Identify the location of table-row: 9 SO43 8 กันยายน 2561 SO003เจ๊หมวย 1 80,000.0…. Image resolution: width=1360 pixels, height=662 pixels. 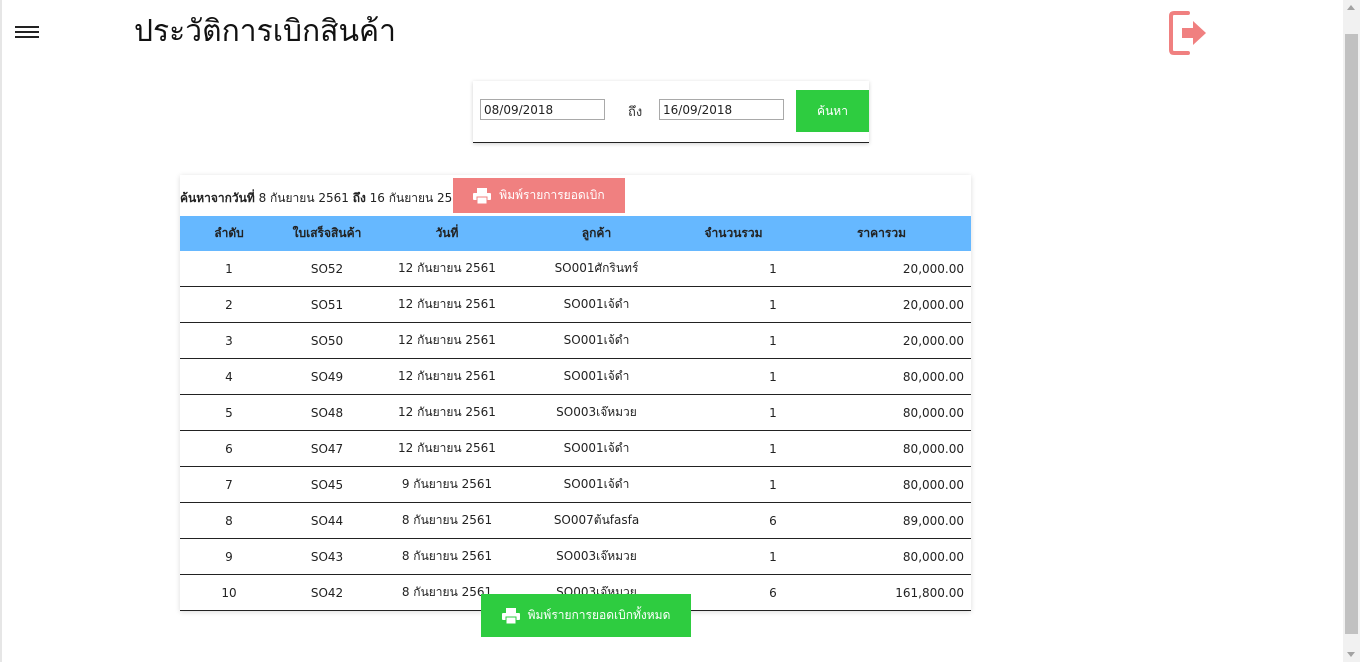
(575, 556).